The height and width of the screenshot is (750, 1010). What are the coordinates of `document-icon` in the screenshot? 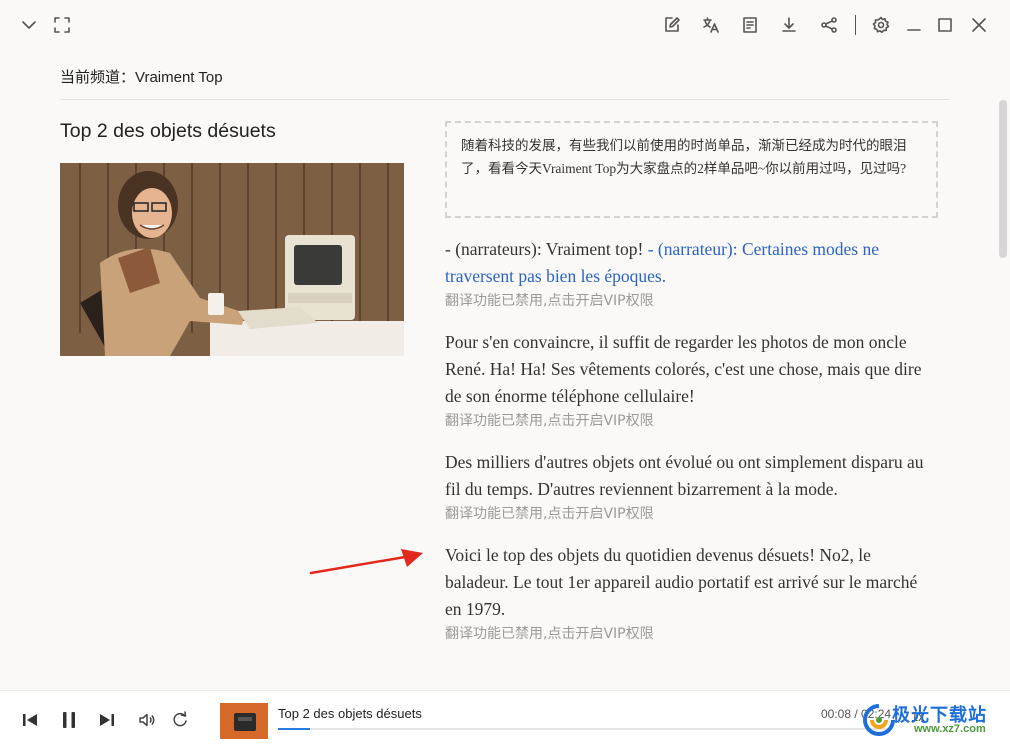 It's located at (750, 25).